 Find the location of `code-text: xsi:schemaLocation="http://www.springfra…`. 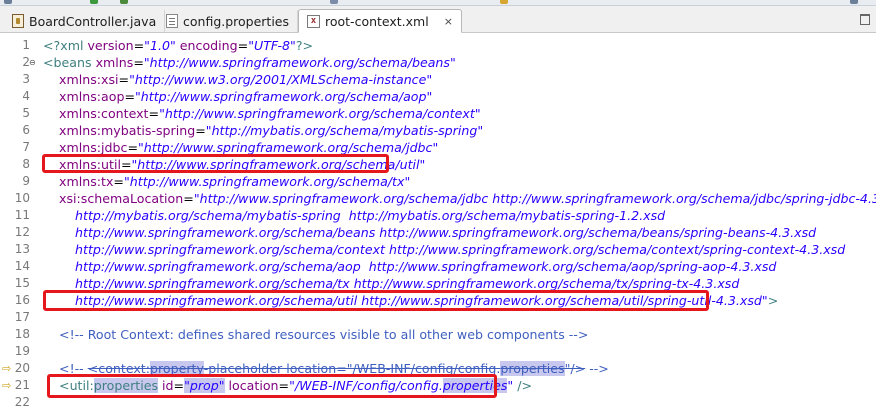

code-text: xsi:schemaLocation="http://www.springfra… is located at coordinates (459, 198).